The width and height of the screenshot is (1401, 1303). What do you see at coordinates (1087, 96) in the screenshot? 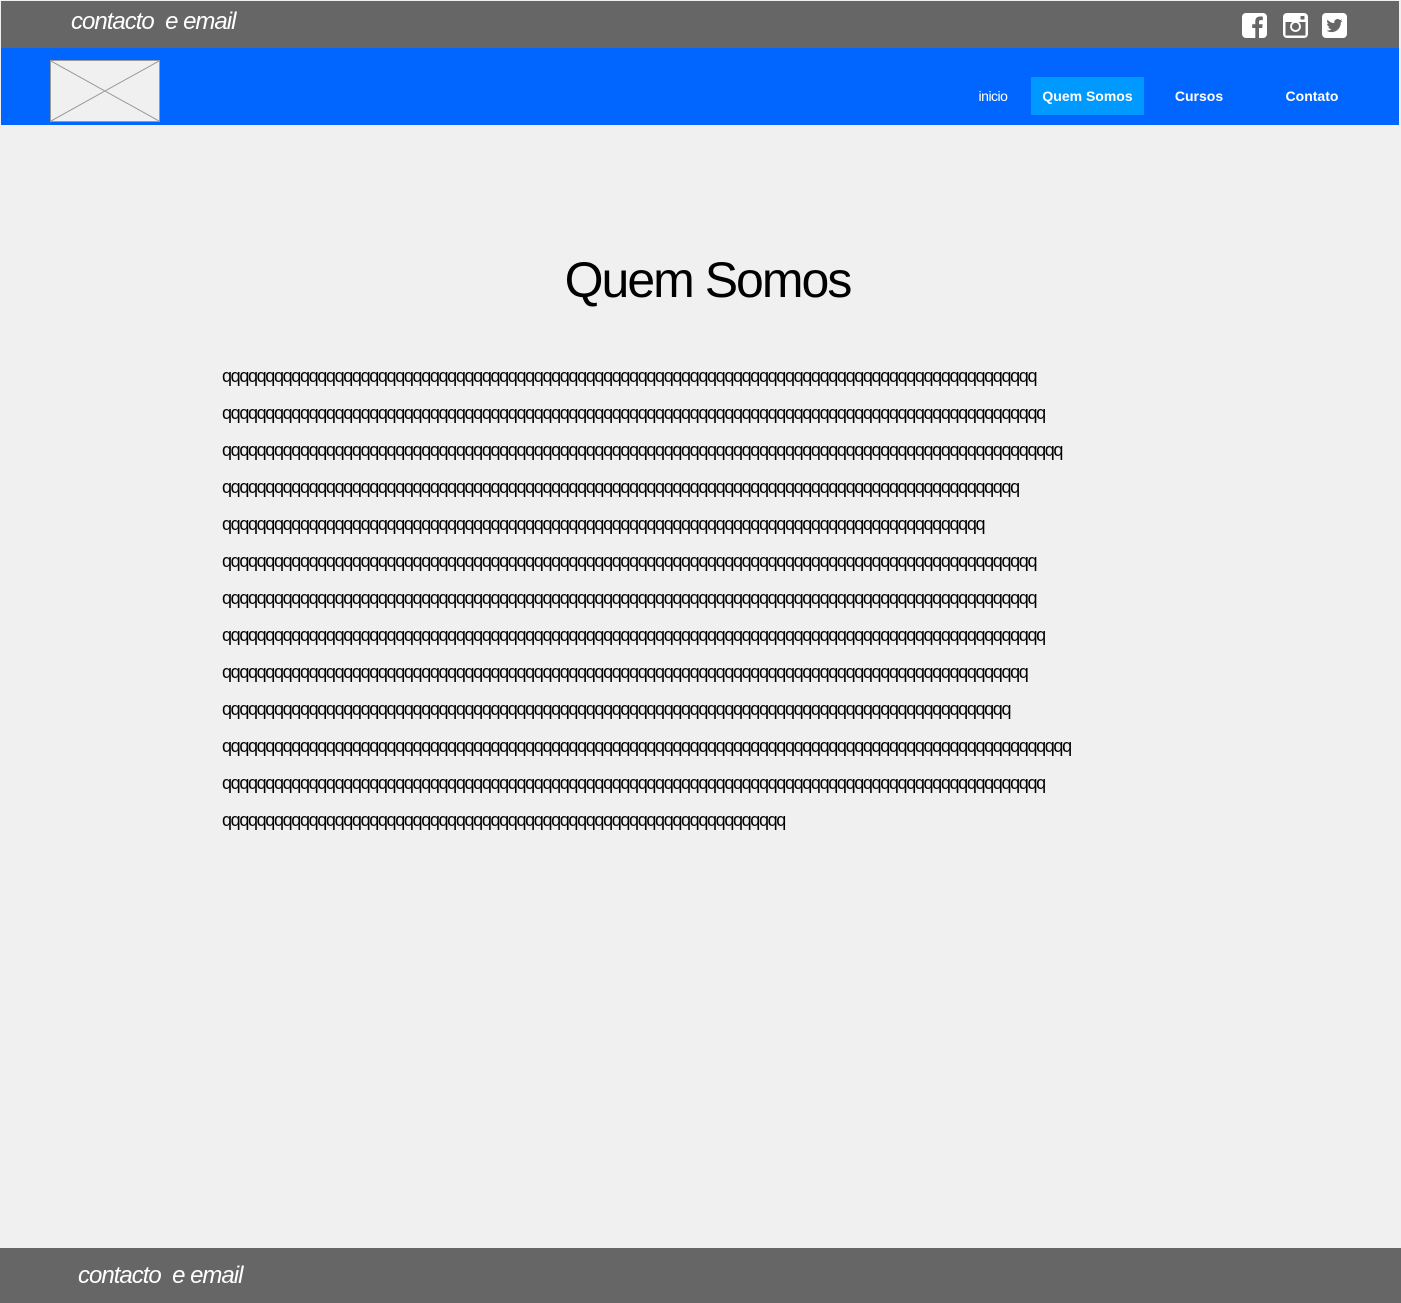
I see `nav-item-quem-somos: Quem Somos` at bounding box center [1087, 96].